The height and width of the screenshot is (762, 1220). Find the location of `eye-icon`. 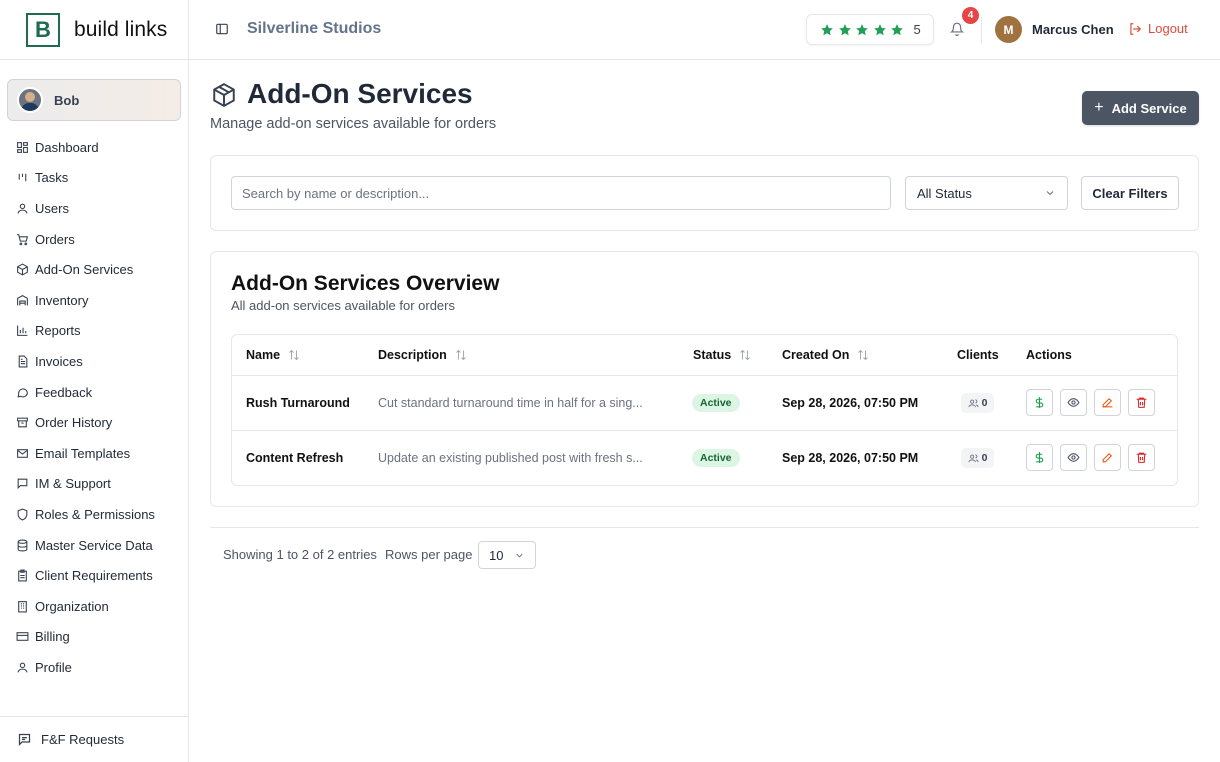

eye-icon is located at coordinates (1073, 457).